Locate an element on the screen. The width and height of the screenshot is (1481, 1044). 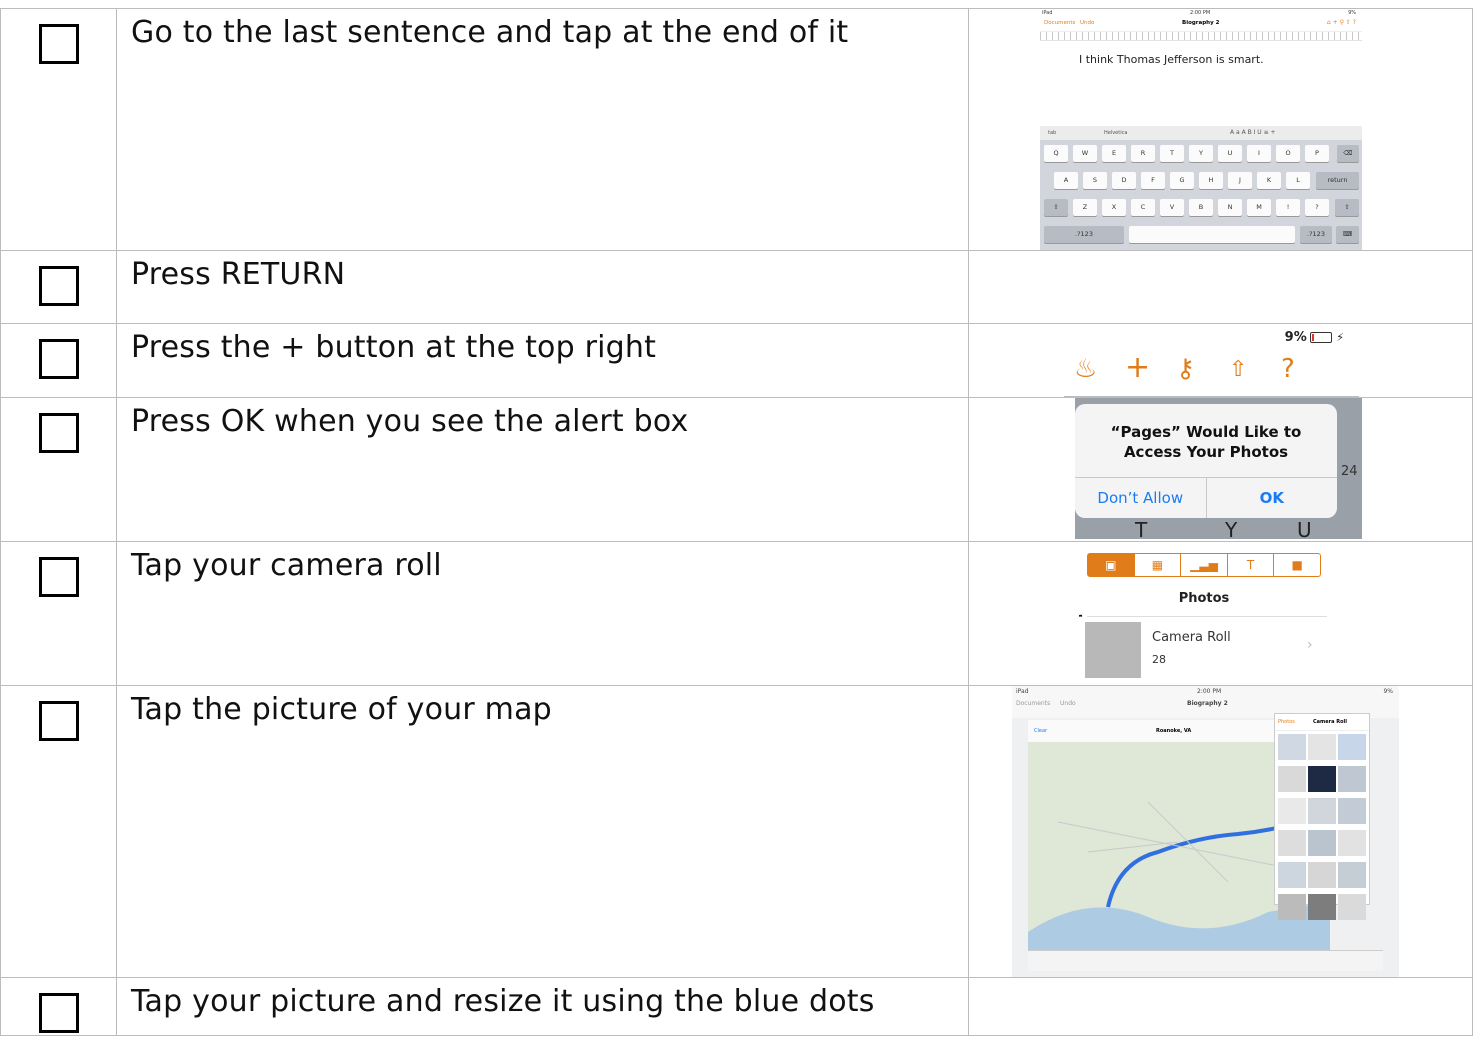
key-w: W is located at coordinates (1085, 153).